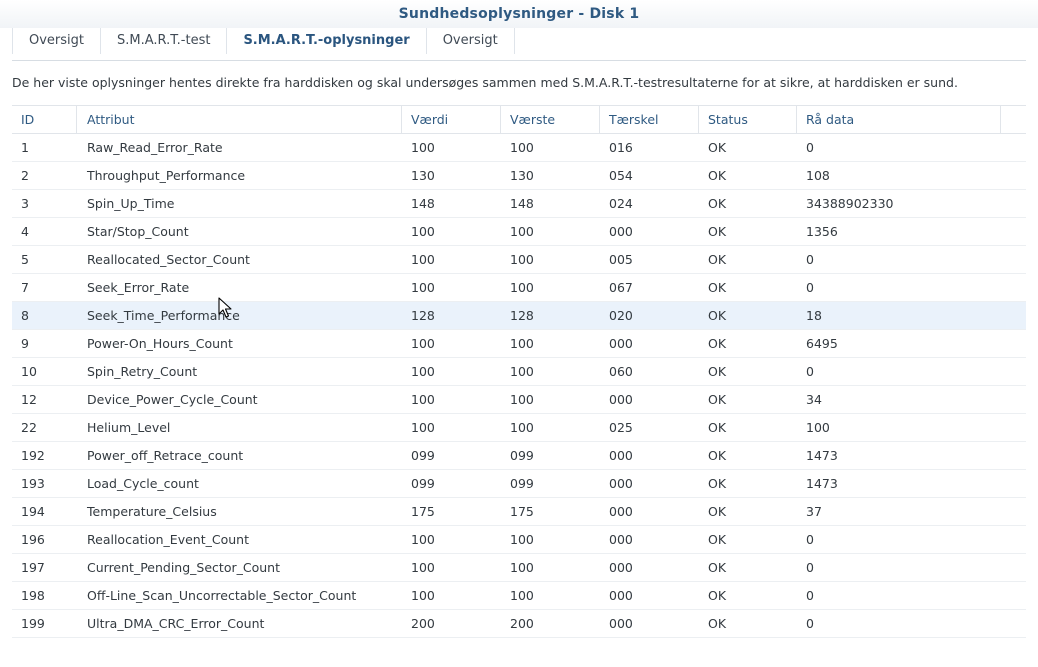 Image resolution: width=1038 pixels, height=667 pixels. Describe the element at coordinates (451, 119) in the screenshot. I see `column-header-value: Værdi` at that location.